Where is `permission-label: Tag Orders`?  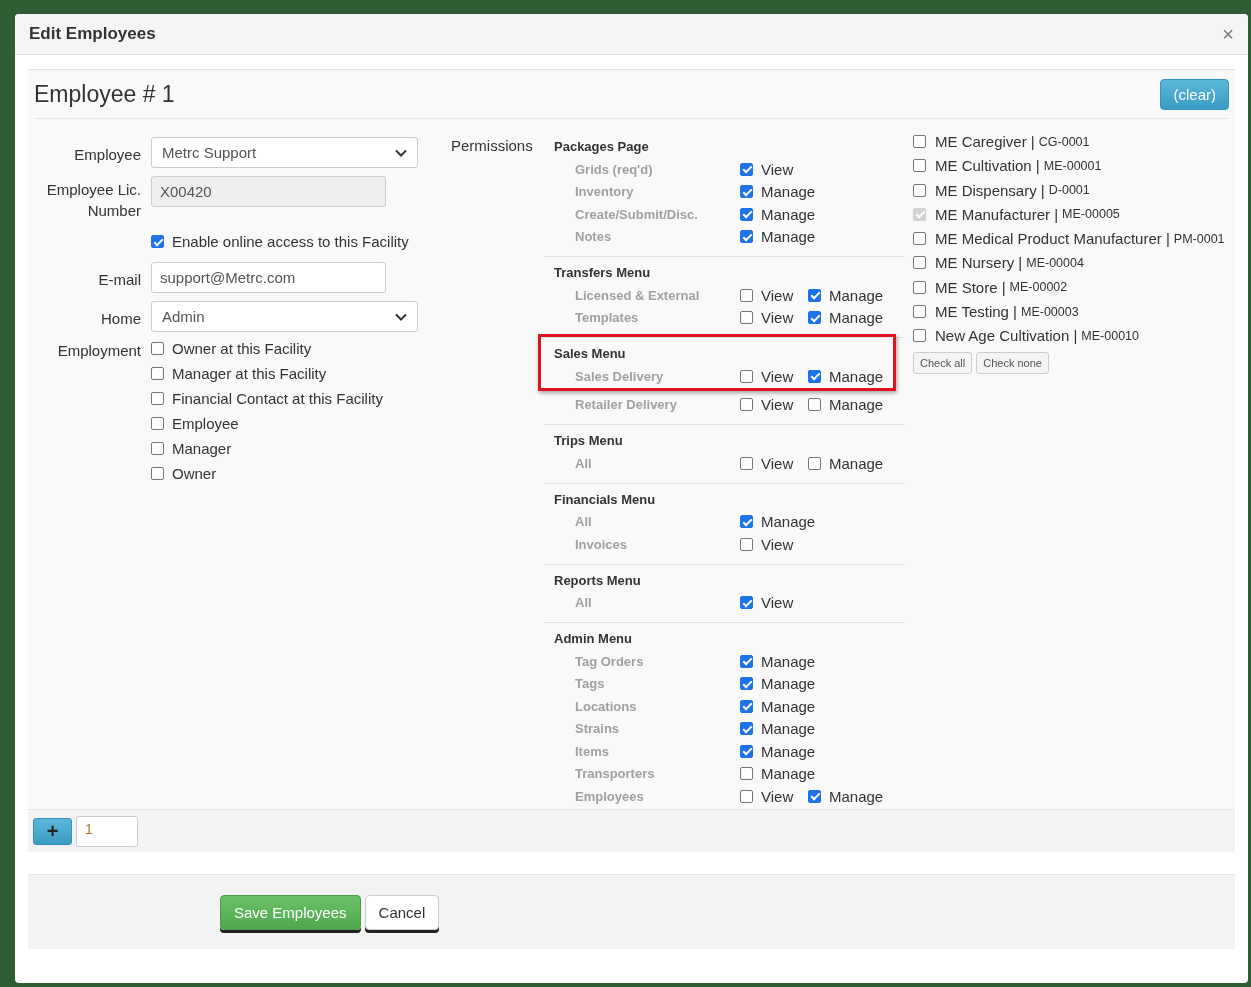 permission-label: Tag Orders is located at coordinates (609, 661).